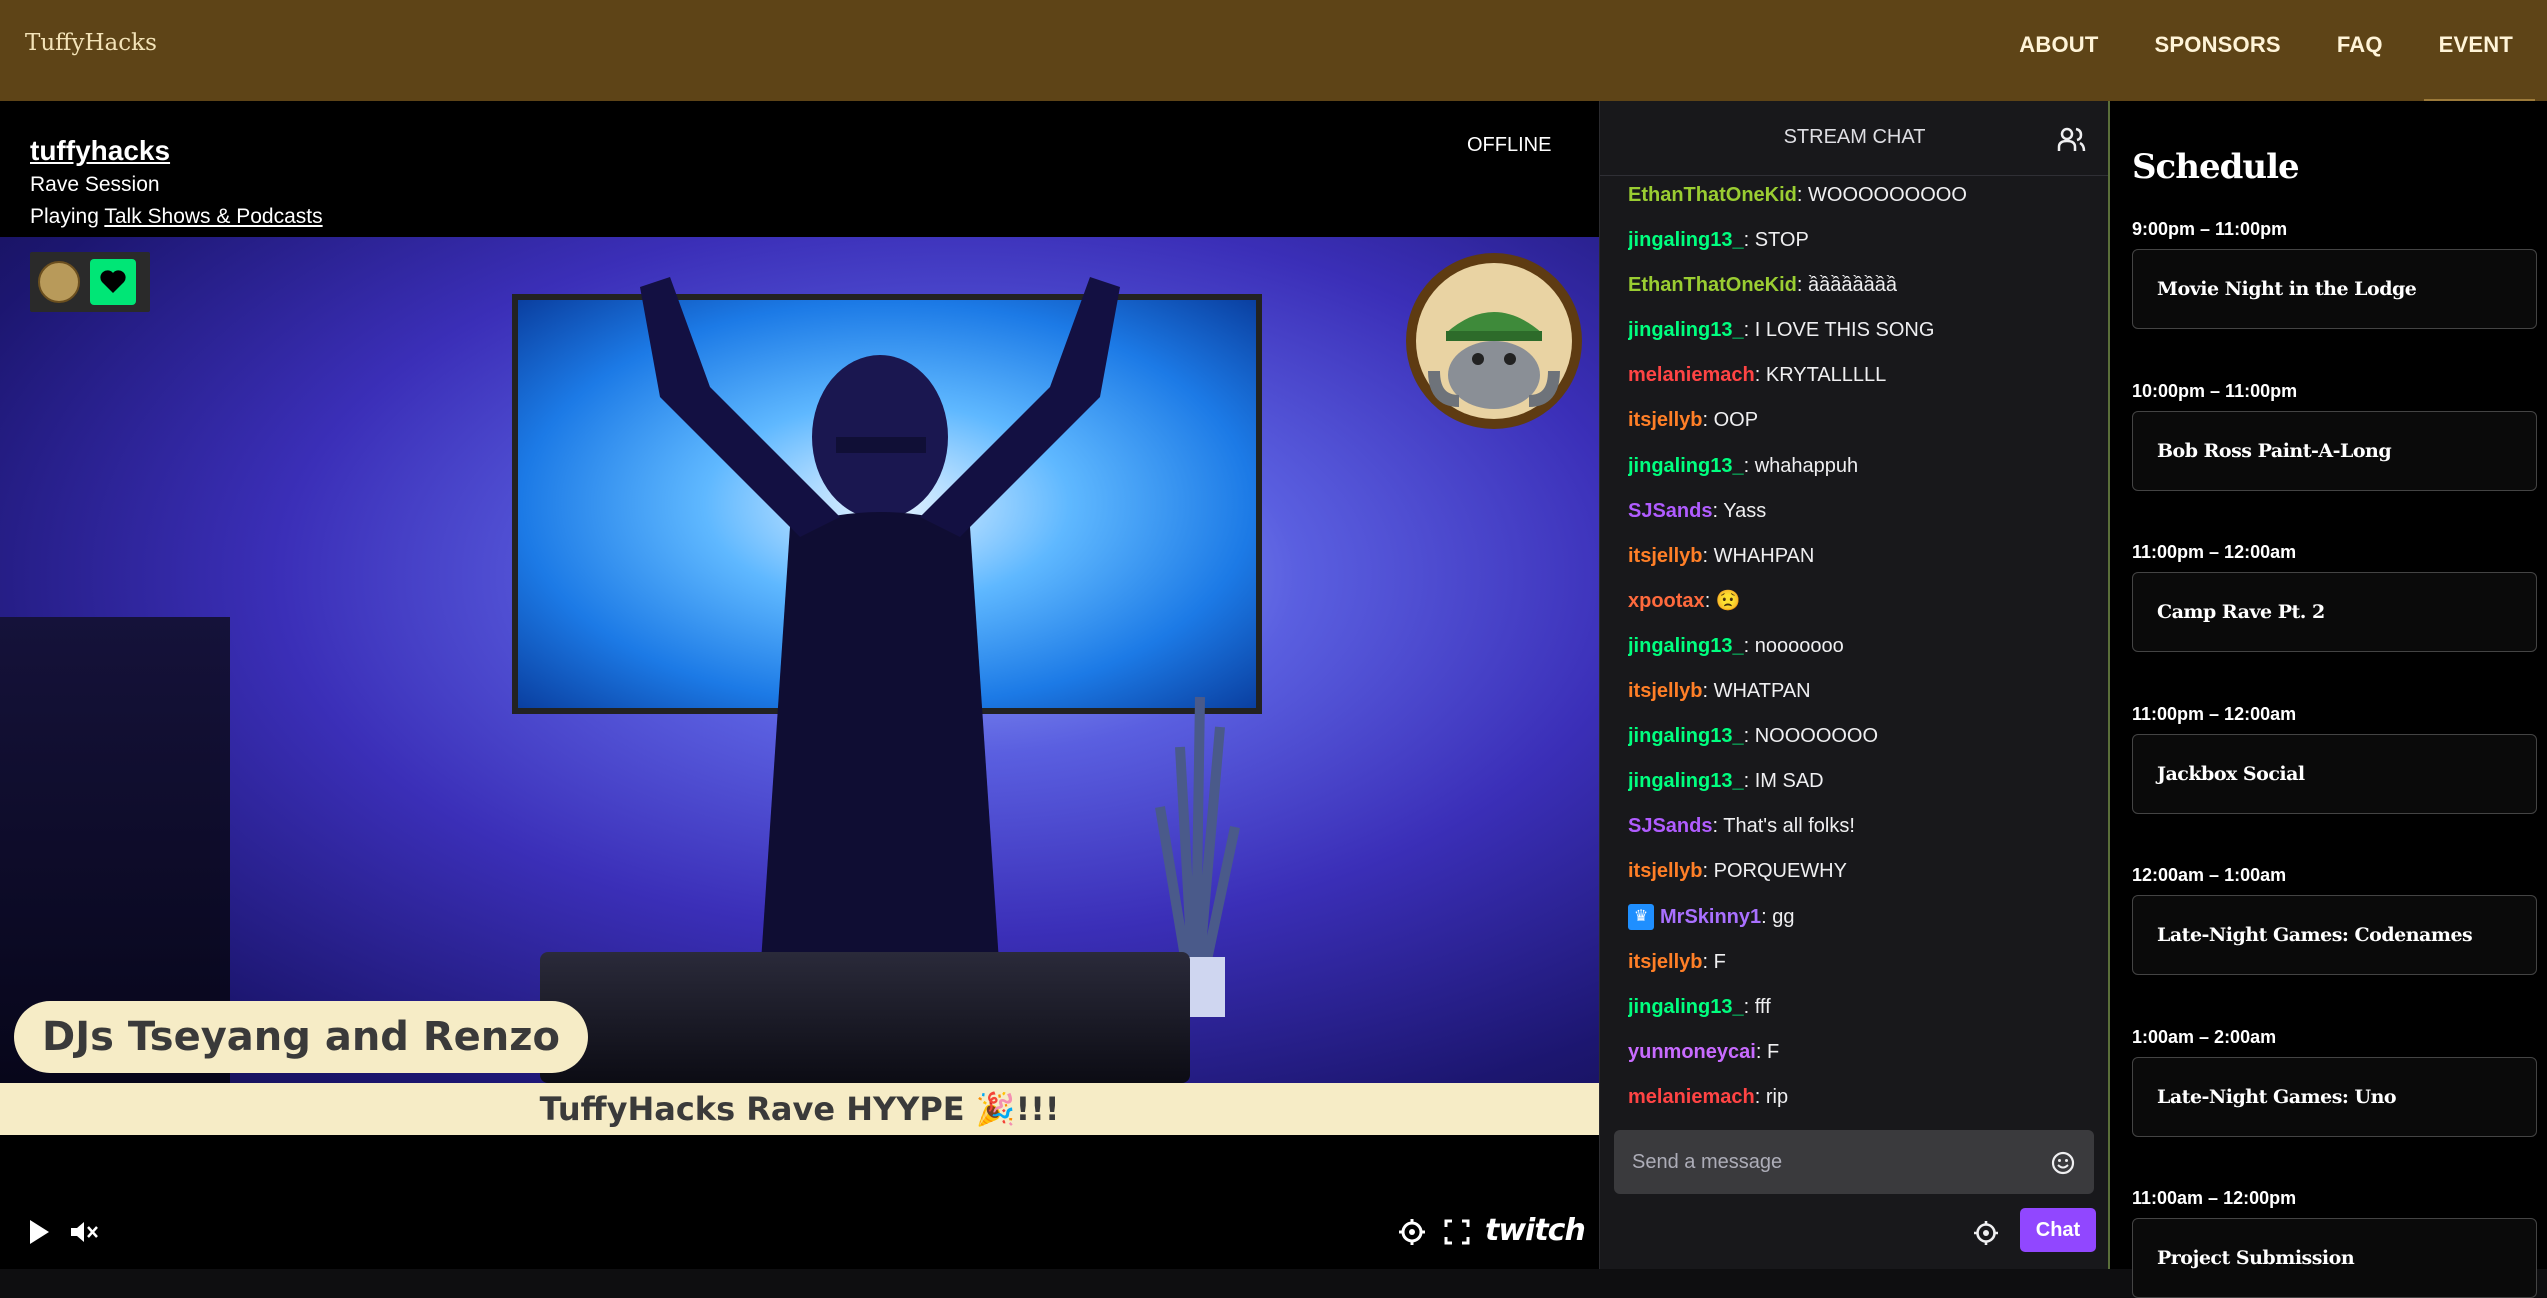 The image size is (2547, 1298). Describe the element at coordinates (2216, 167) in the screenshot. I see `schedule-title: Schedule` at that location.